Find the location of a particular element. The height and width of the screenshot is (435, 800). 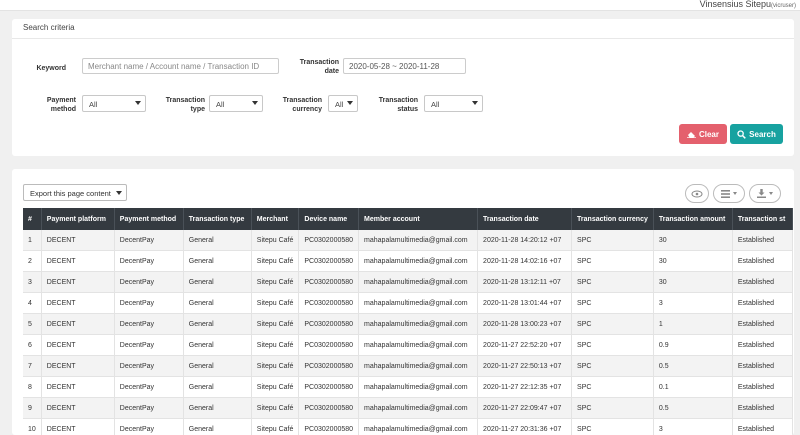

transaction-currency-select: All is located at coordinates (343, 103).